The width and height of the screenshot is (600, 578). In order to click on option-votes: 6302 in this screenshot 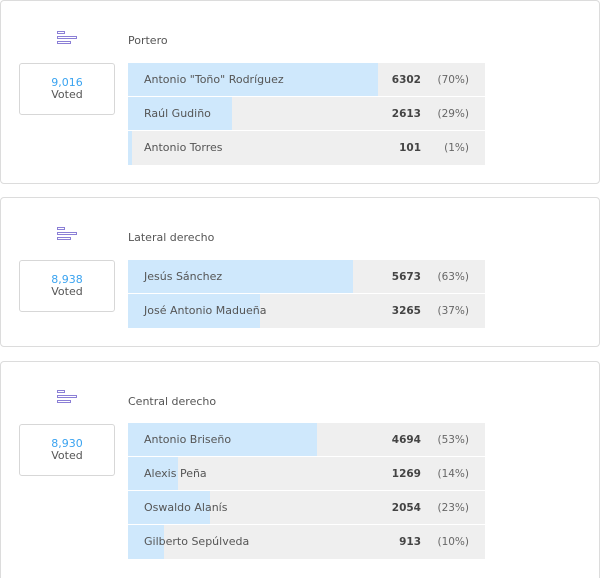, I will do `click(406, 80)`.